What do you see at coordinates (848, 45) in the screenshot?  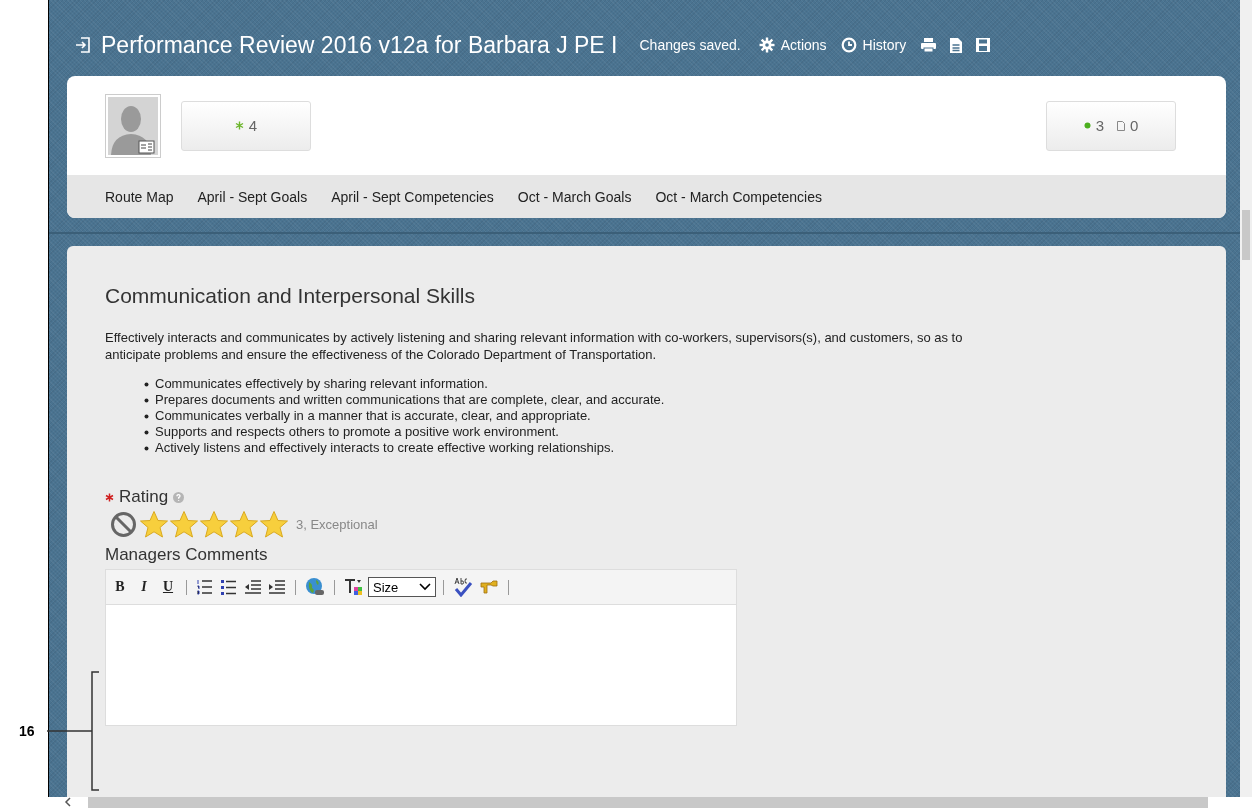 I see `clock-icon` at bounding box center [848, 45].